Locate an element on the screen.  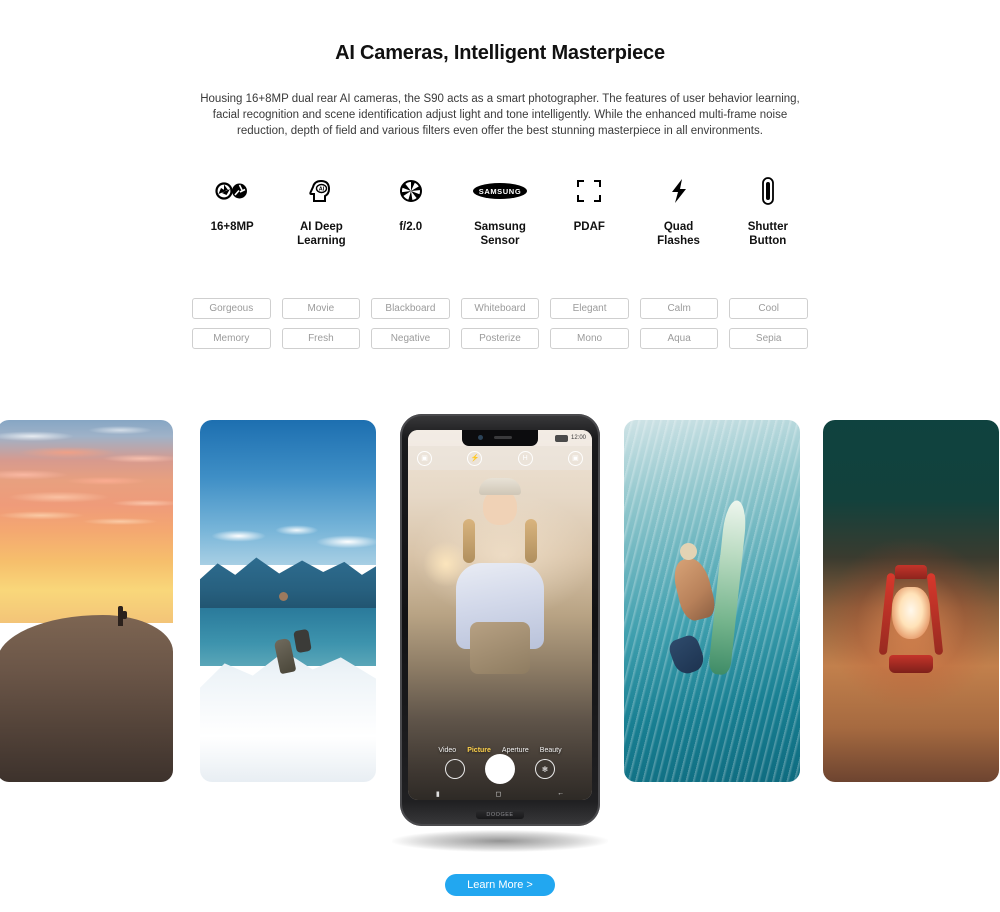
feature-label: Quad Flashes is located at coordinates (678, 234).